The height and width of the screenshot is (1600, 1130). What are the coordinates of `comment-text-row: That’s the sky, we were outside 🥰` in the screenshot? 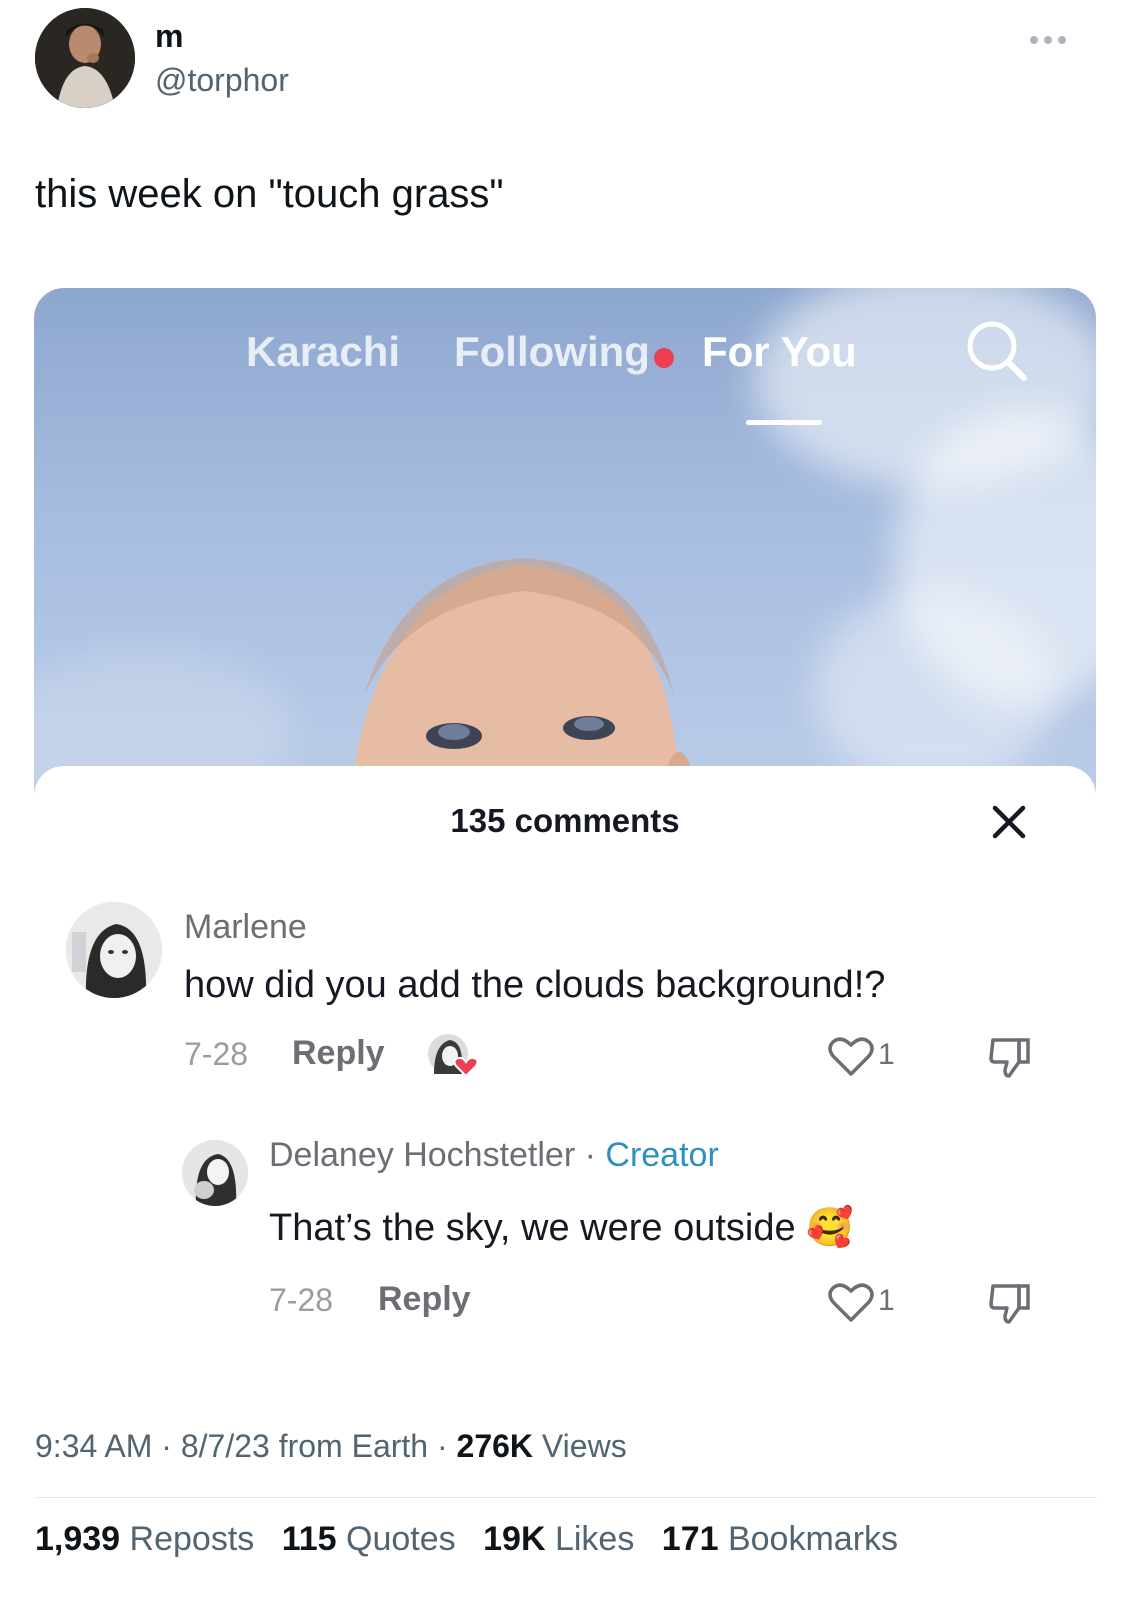 It's located at (561, 1228).